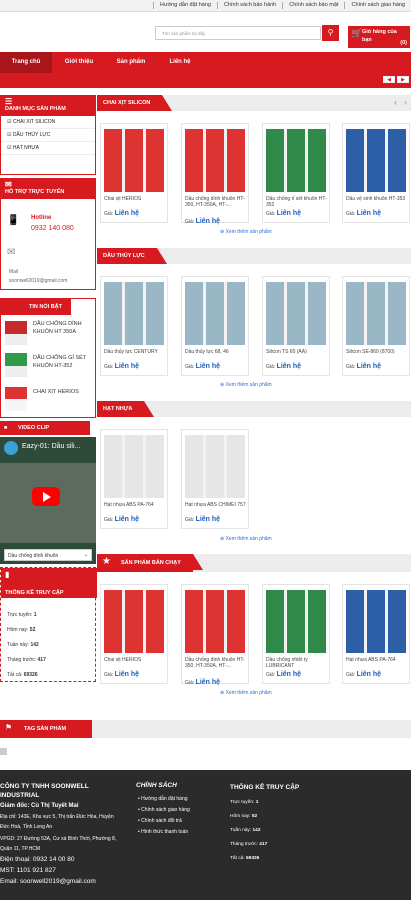  What do you see at coordinates (48, 555) in the screenshot?
I see `video-select: Dầu chống dính khuôn ⌄` at bounding box center [48, 555].